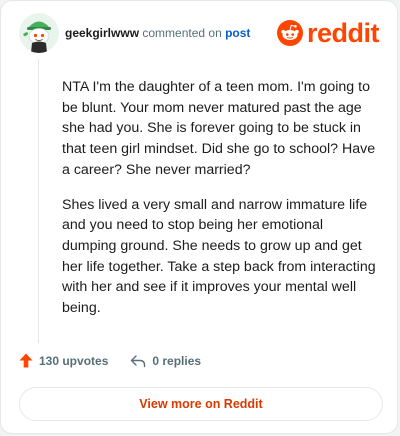  Describe the element at coordinates (26, 360) in the screenshot. I see `upvote-arrow-icon` at that location.